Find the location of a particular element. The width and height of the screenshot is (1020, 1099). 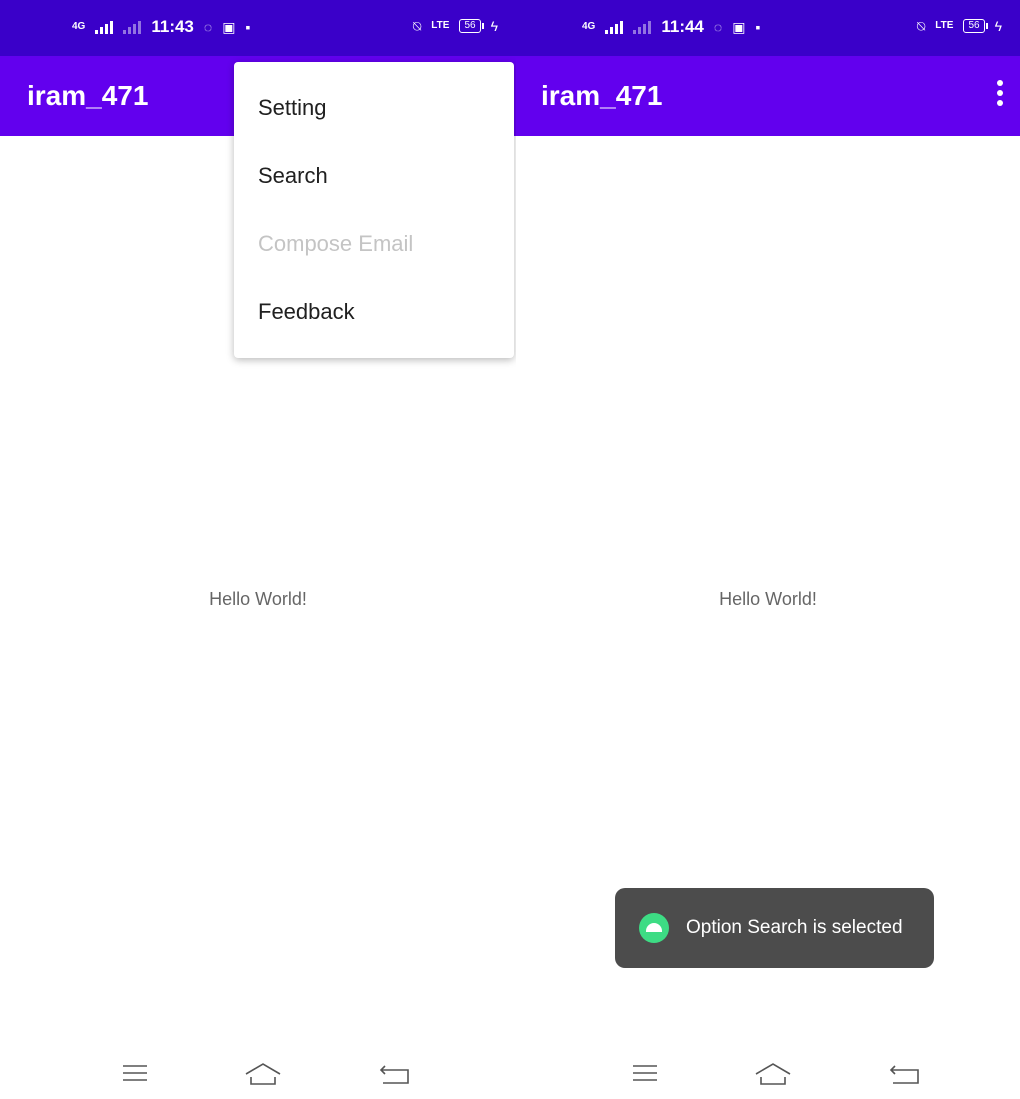

status-left-group: 4G 11:43 ◌ ▣ ▪ is located at coordinates (161, 27).